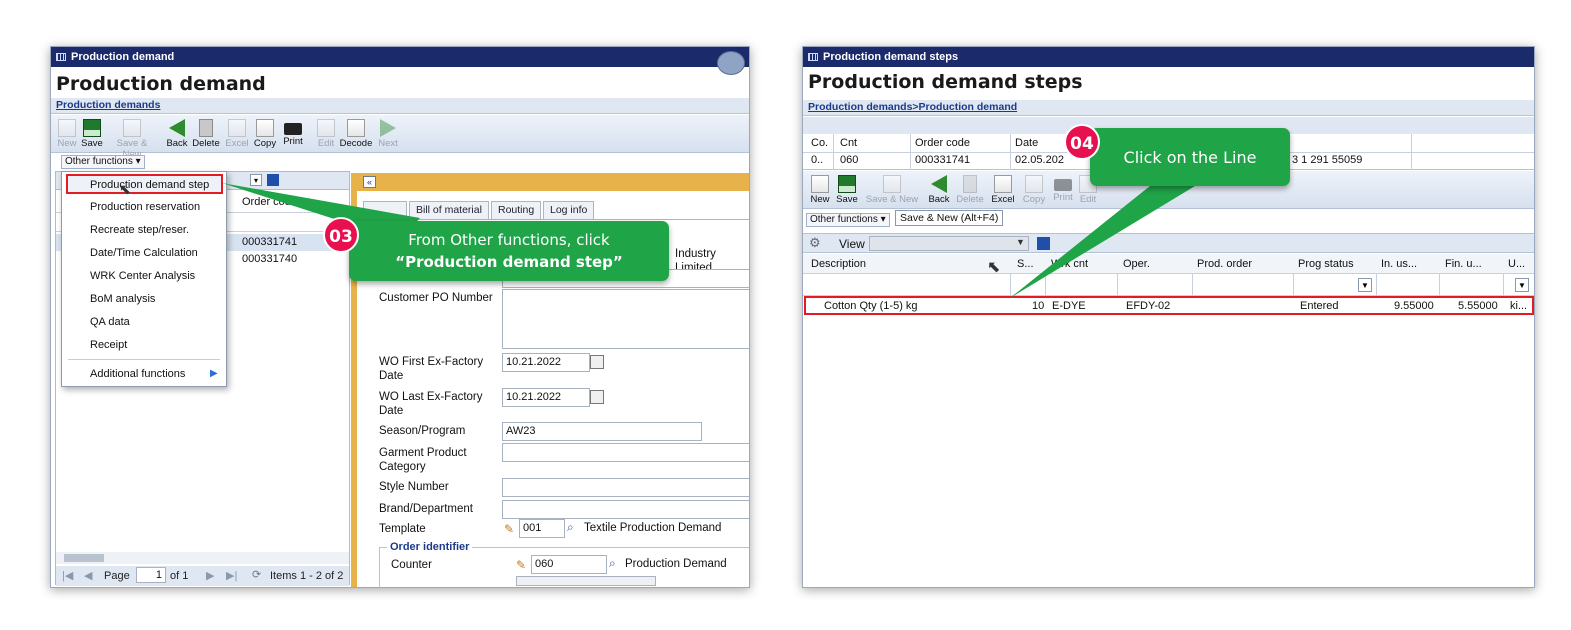 The image size is (1571, 630). I want to click on callout-04-text: Click on the Line, so click(1190, 157).